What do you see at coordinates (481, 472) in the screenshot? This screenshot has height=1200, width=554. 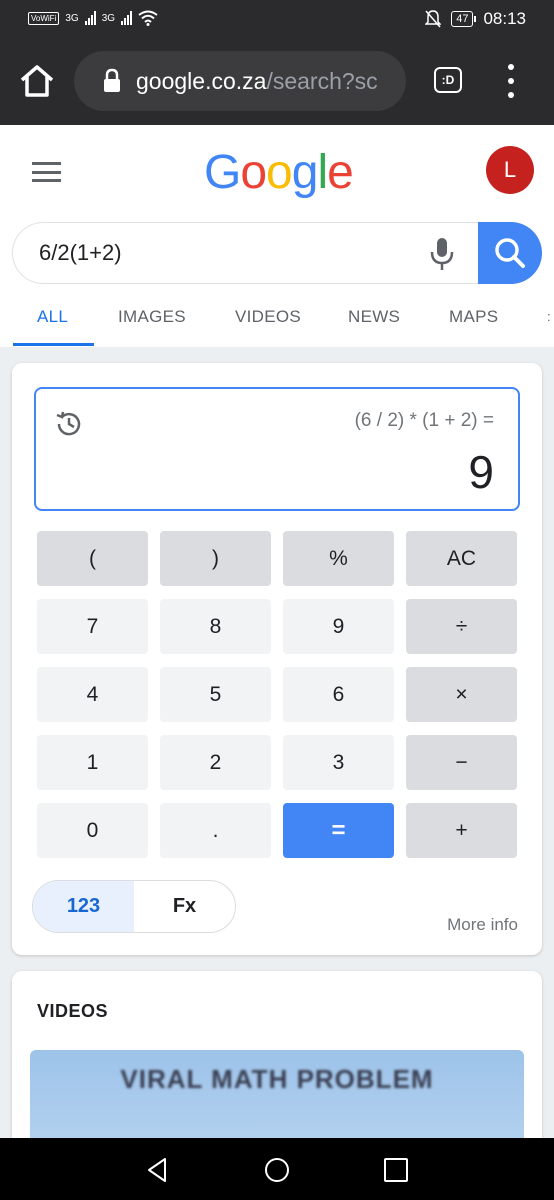 I see `calculator-result: 9` at bounding box center [481, 472].